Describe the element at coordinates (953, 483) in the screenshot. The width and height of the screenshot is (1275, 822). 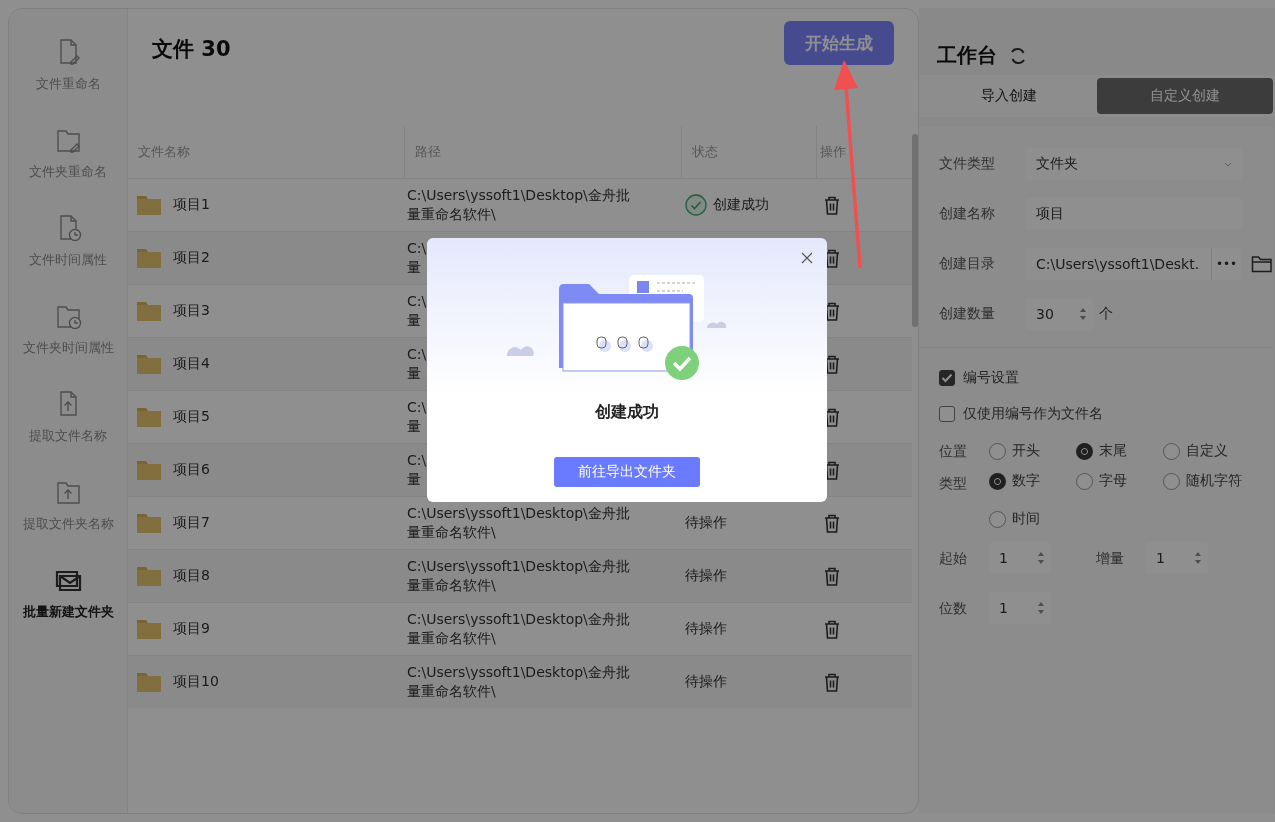
I see `group-label: 类型` at that location.